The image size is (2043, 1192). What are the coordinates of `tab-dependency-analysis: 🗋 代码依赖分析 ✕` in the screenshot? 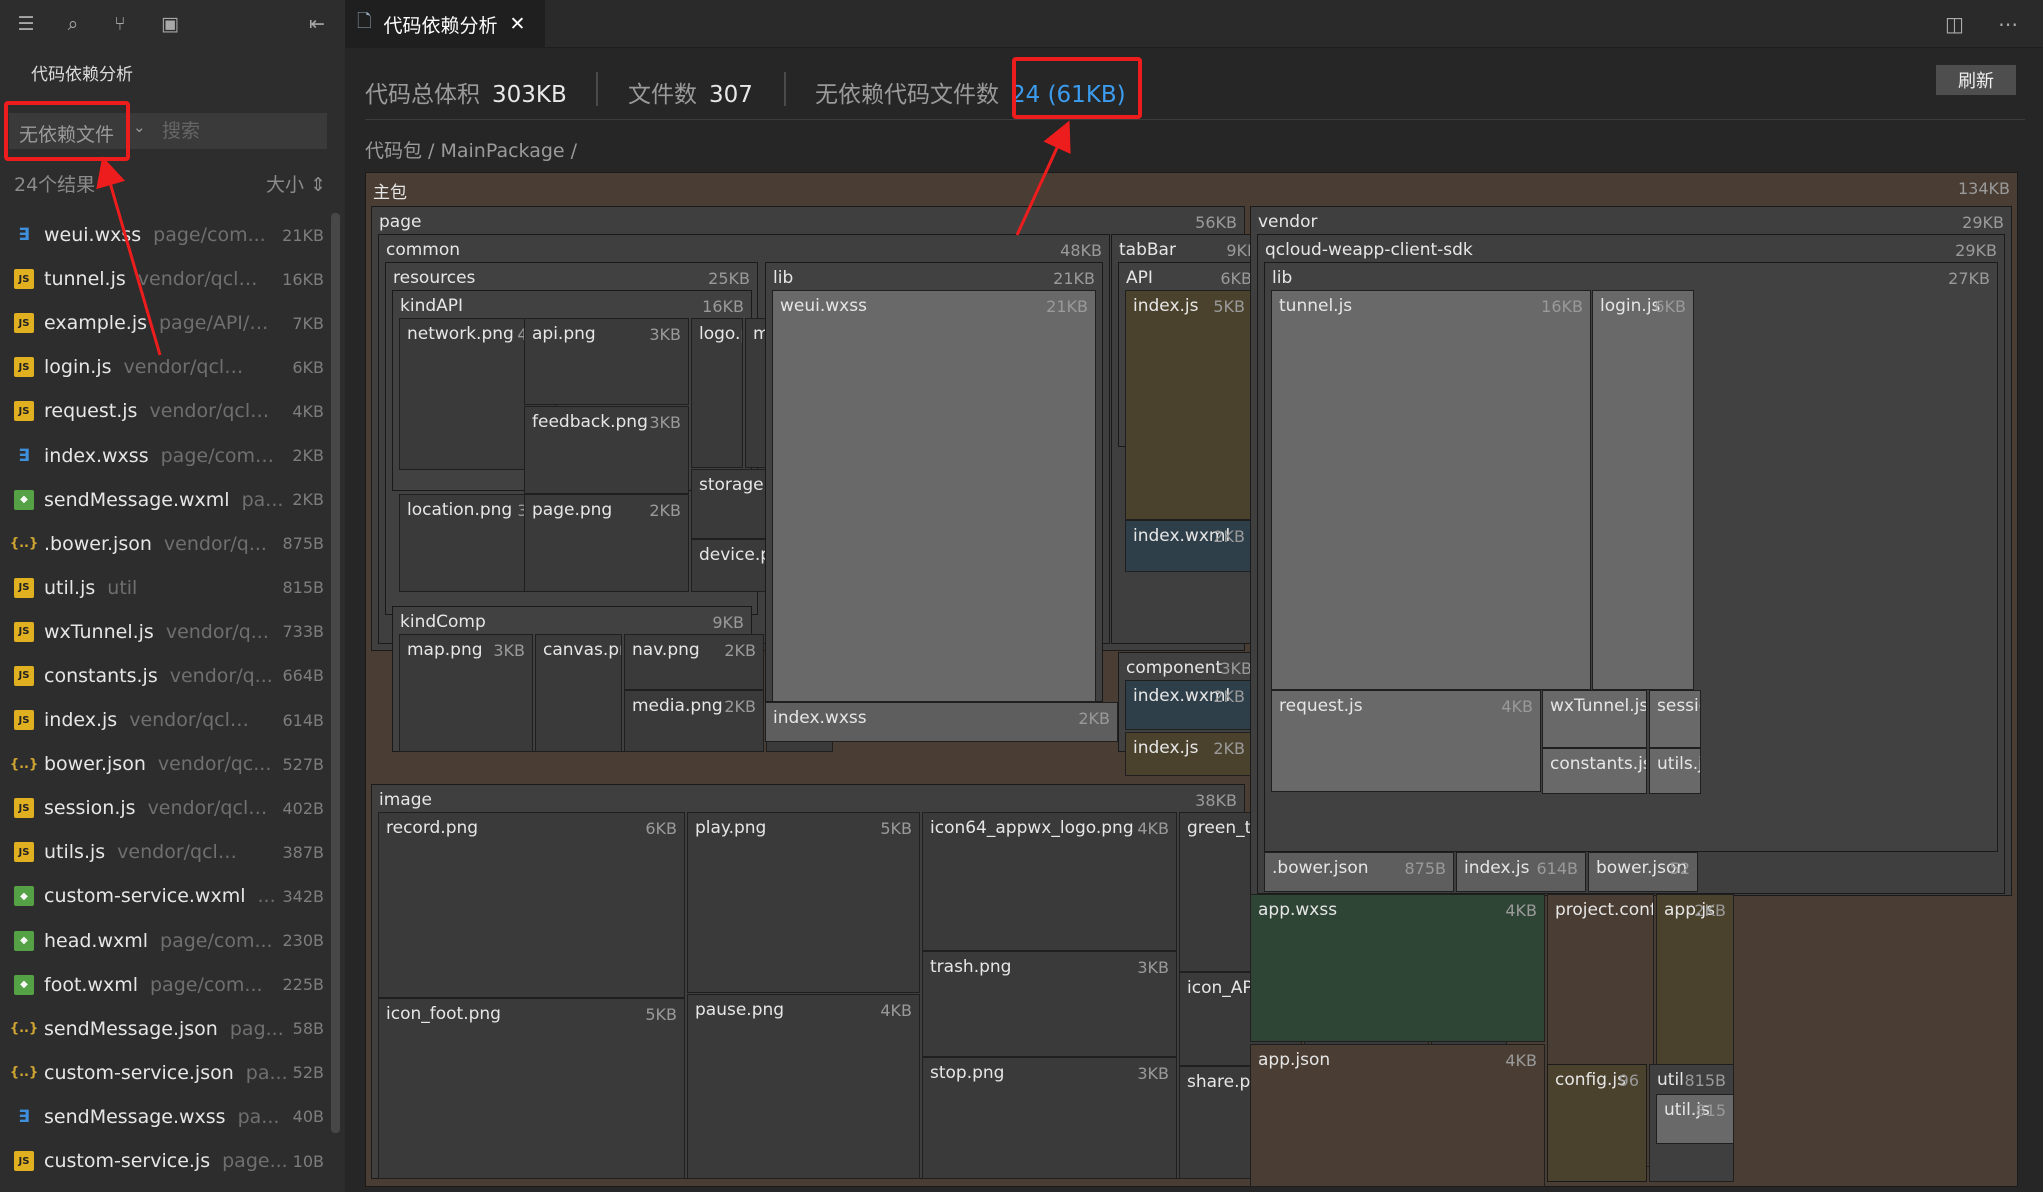 It's located at (445, 24).